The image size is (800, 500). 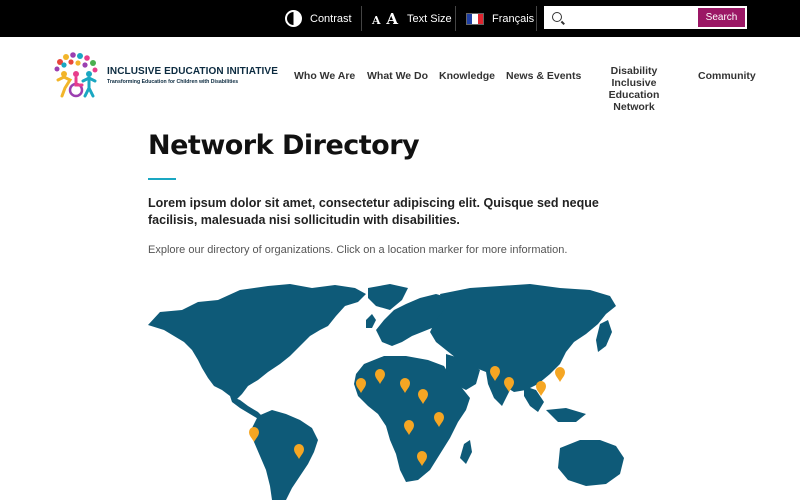 I want to click on nav-knowledge: Knowledge, so click(x=467, y=76).